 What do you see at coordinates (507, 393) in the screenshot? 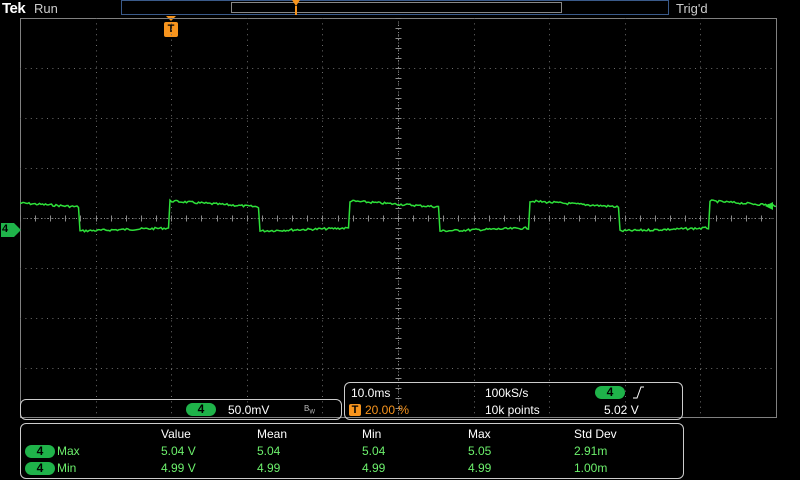
I see `sample-rate: 100kS/s` at bounding box center [507, 393].